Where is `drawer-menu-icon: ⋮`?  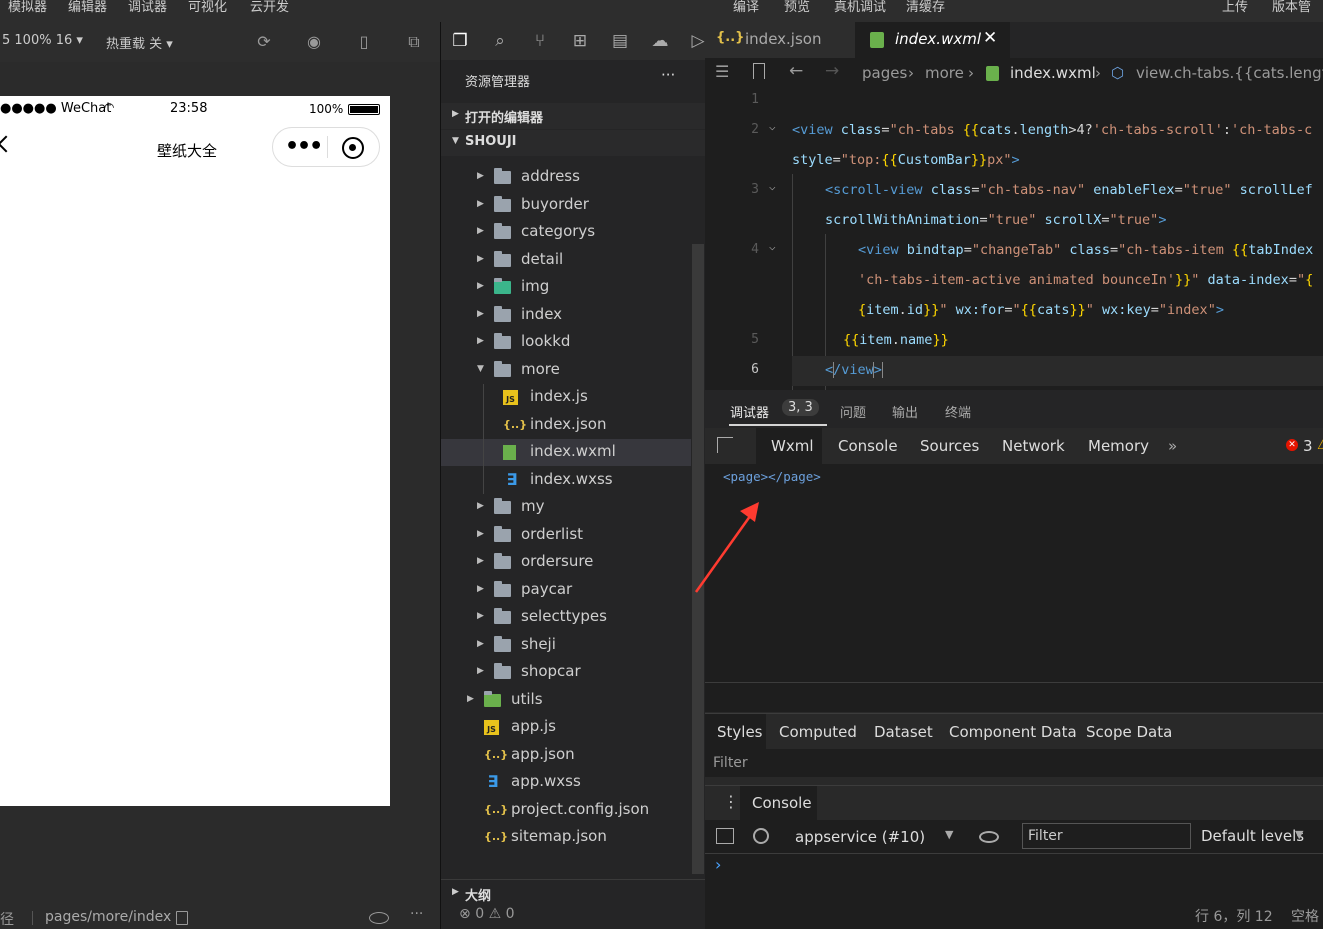
drawer-menu-icon: ⋮ is located at coordinates (731, 801).